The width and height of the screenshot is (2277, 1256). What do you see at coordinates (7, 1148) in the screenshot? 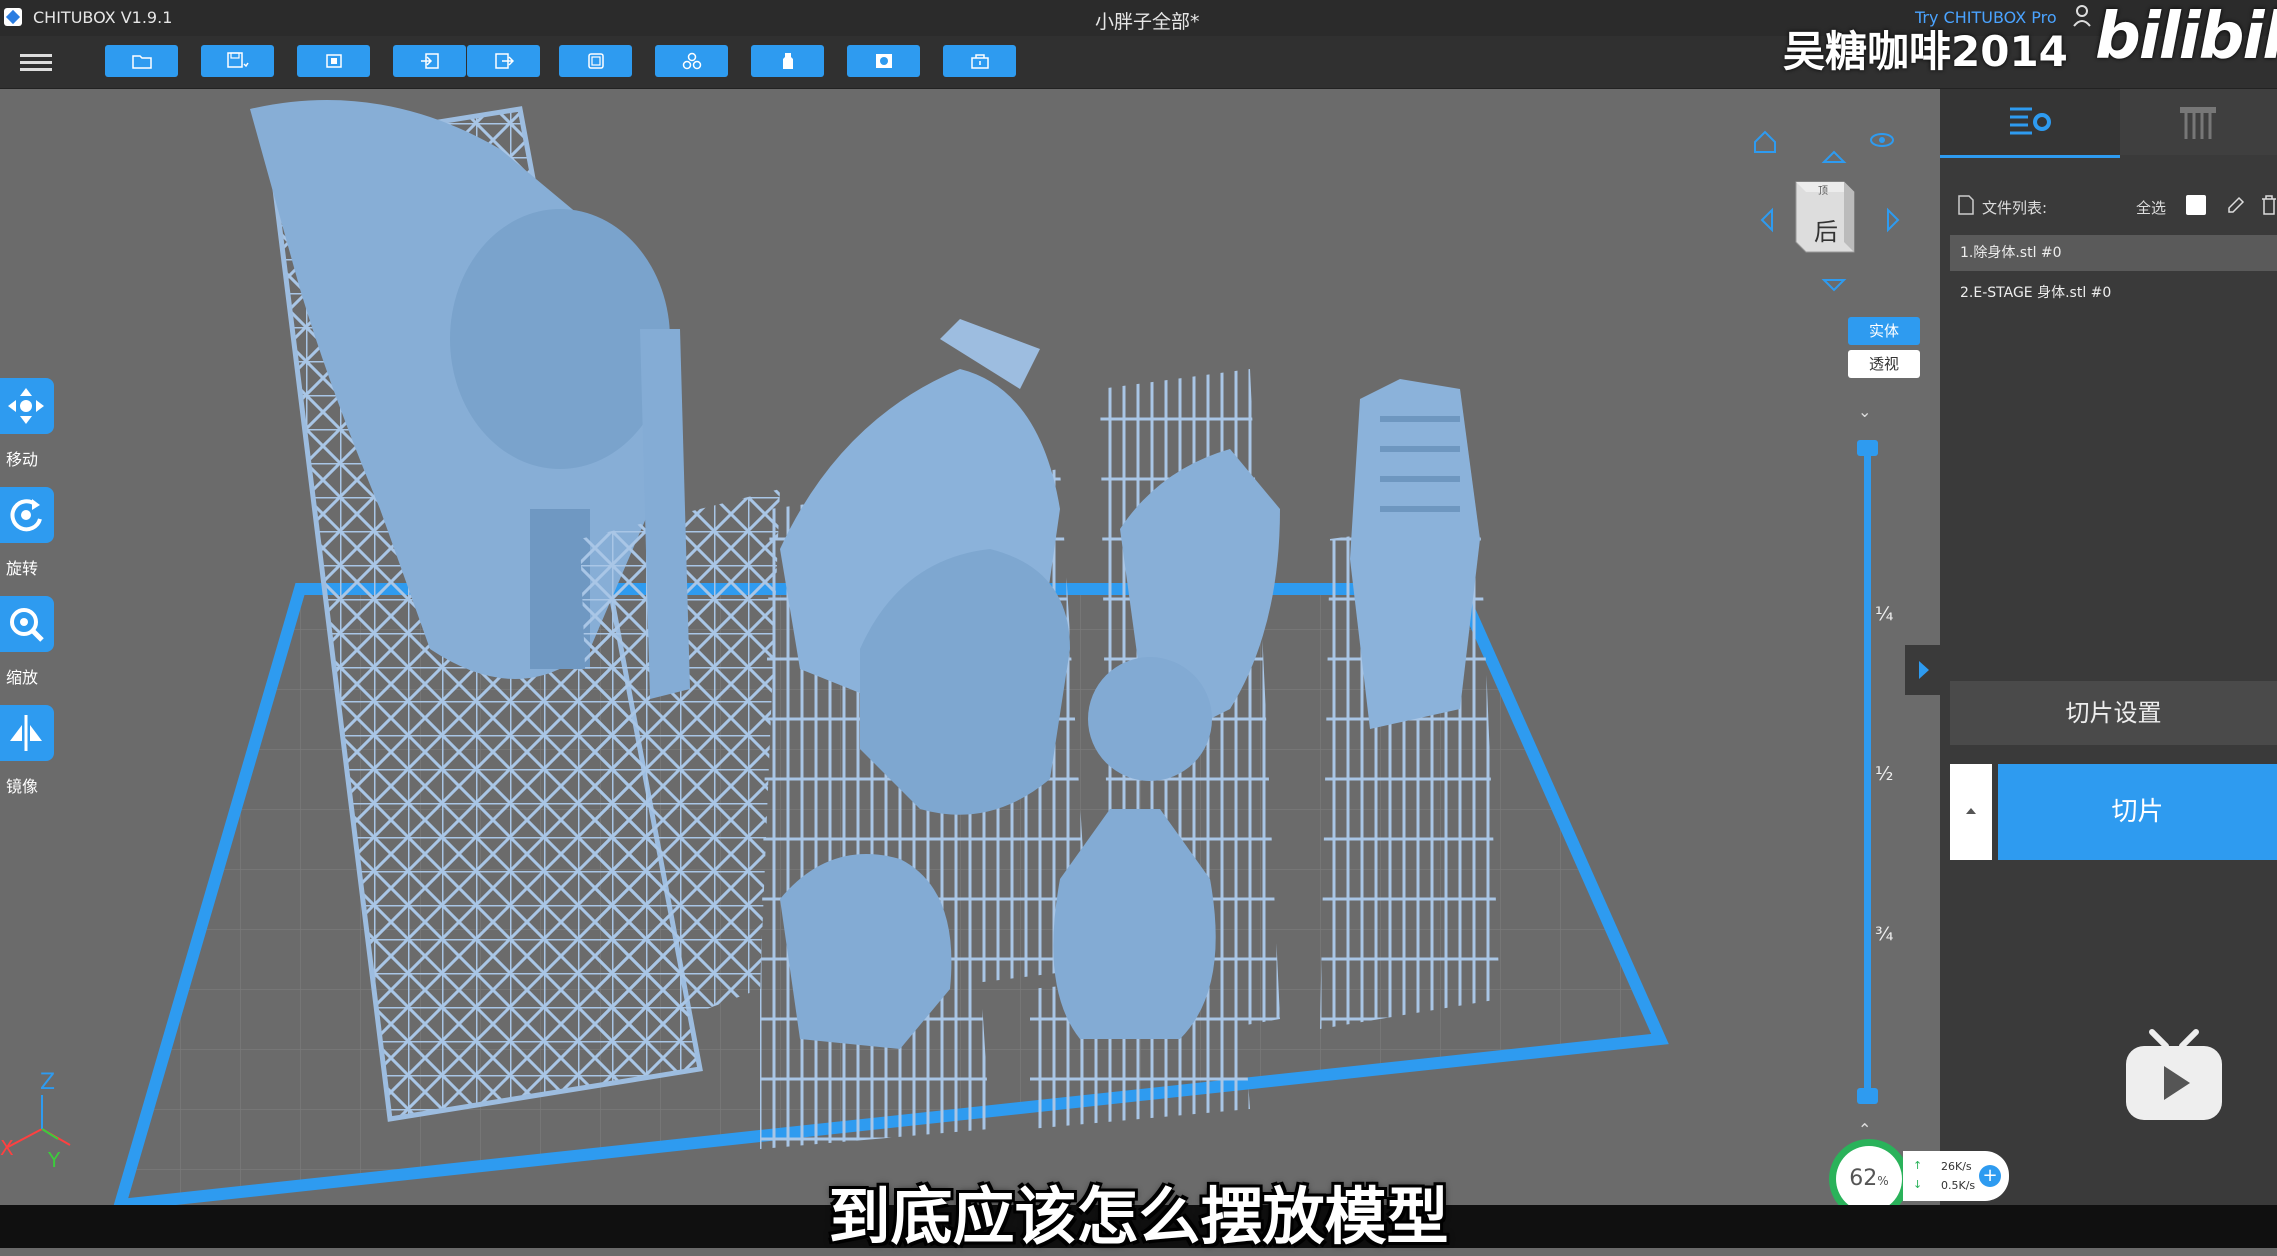
I see `svg-text: X` at bounding box center [7, 1148].